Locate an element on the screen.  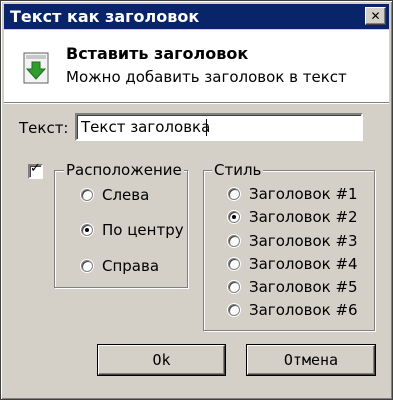
header-title: Вставить заголовок is located at coordinates (157, 53).